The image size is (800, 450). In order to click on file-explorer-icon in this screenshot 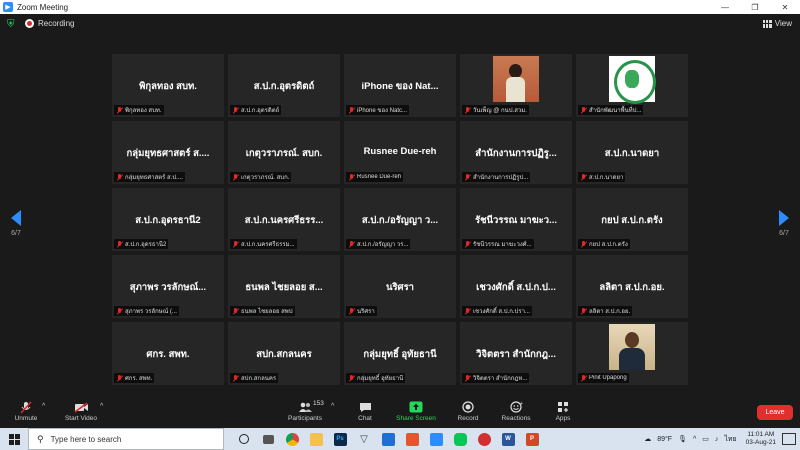, I will do `click(316, 439)`.